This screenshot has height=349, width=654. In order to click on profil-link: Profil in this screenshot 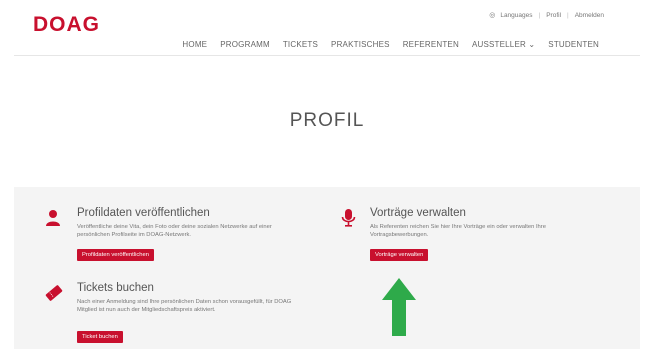, I will do `click(553, 15)`.